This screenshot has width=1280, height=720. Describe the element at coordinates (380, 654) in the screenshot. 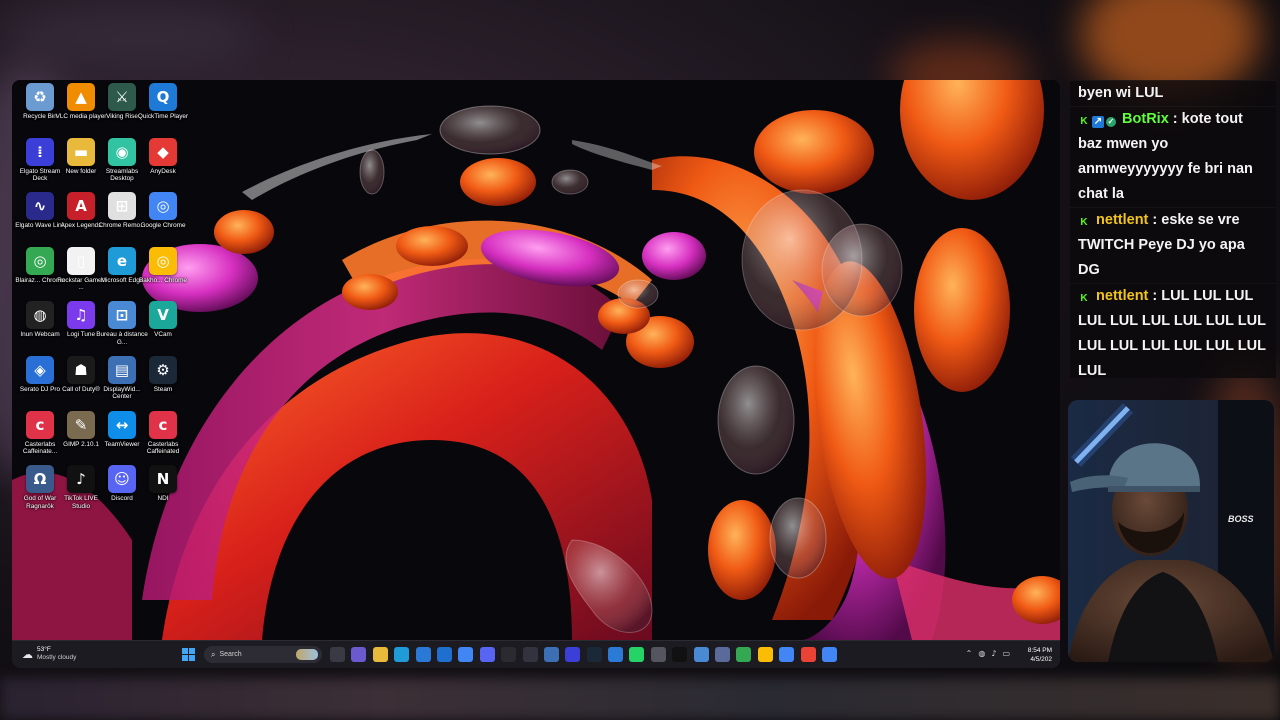

I see `file-explorer-icon` at that location.